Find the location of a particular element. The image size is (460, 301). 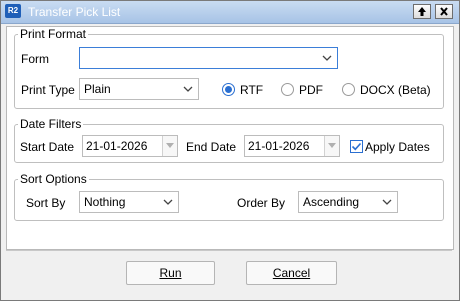

app-icon: R2 is located at coordinates (13, 11).